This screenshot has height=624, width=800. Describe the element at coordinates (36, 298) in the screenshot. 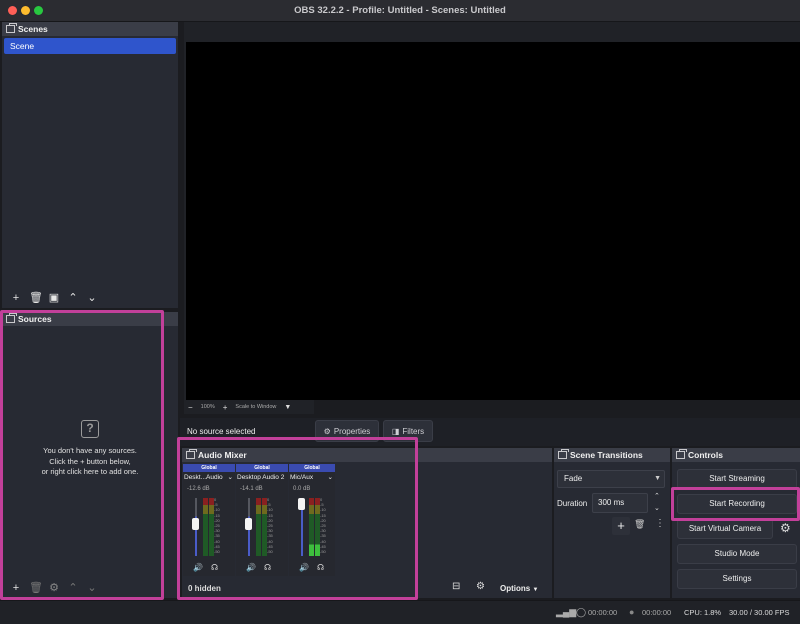

I see `remove-scene-icon: 🗑` at that location.